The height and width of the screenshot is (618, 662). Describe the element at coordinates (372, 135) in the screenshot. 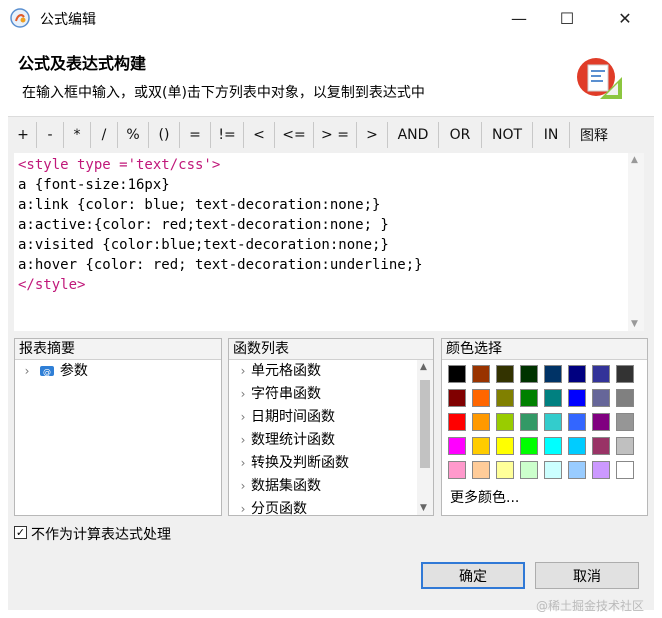

I see `op-greater-than-button: >` at that location.